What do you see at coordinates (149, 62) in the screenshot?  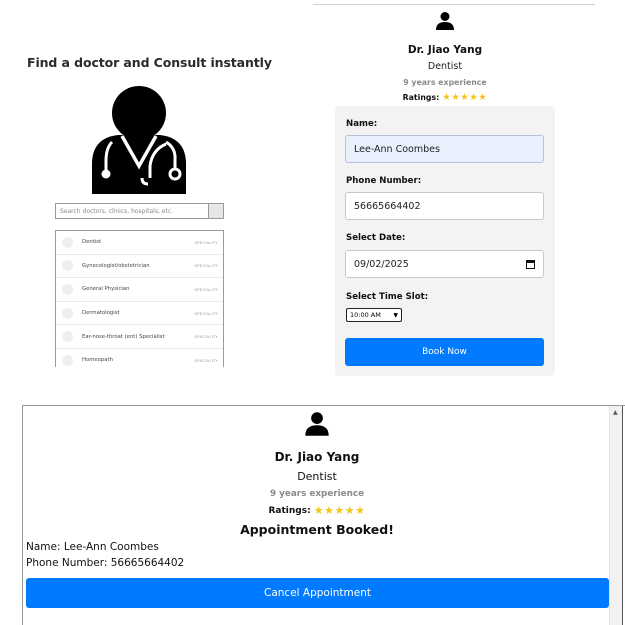 I see `page-title: Find a doctor and Consult instantly` at bounding box center [149, 62].